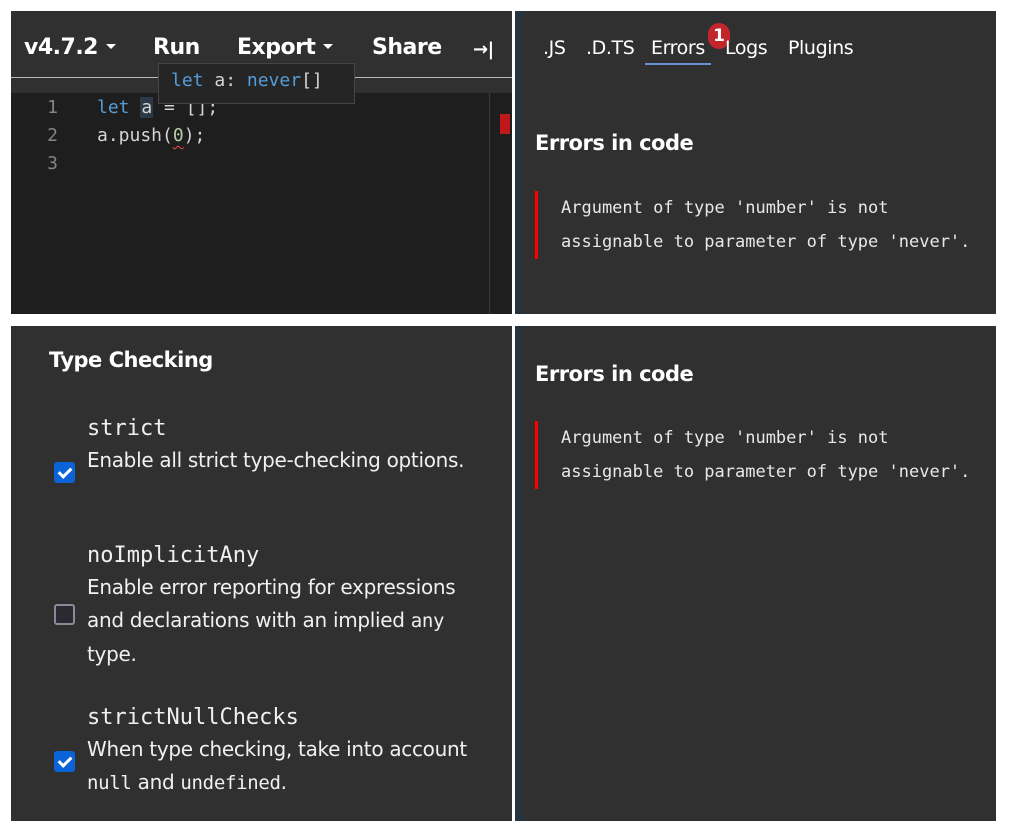 Image resolution: width=1009 pixels, height=833 pixels. I want to click on export-label: Export, so click(276, 47).